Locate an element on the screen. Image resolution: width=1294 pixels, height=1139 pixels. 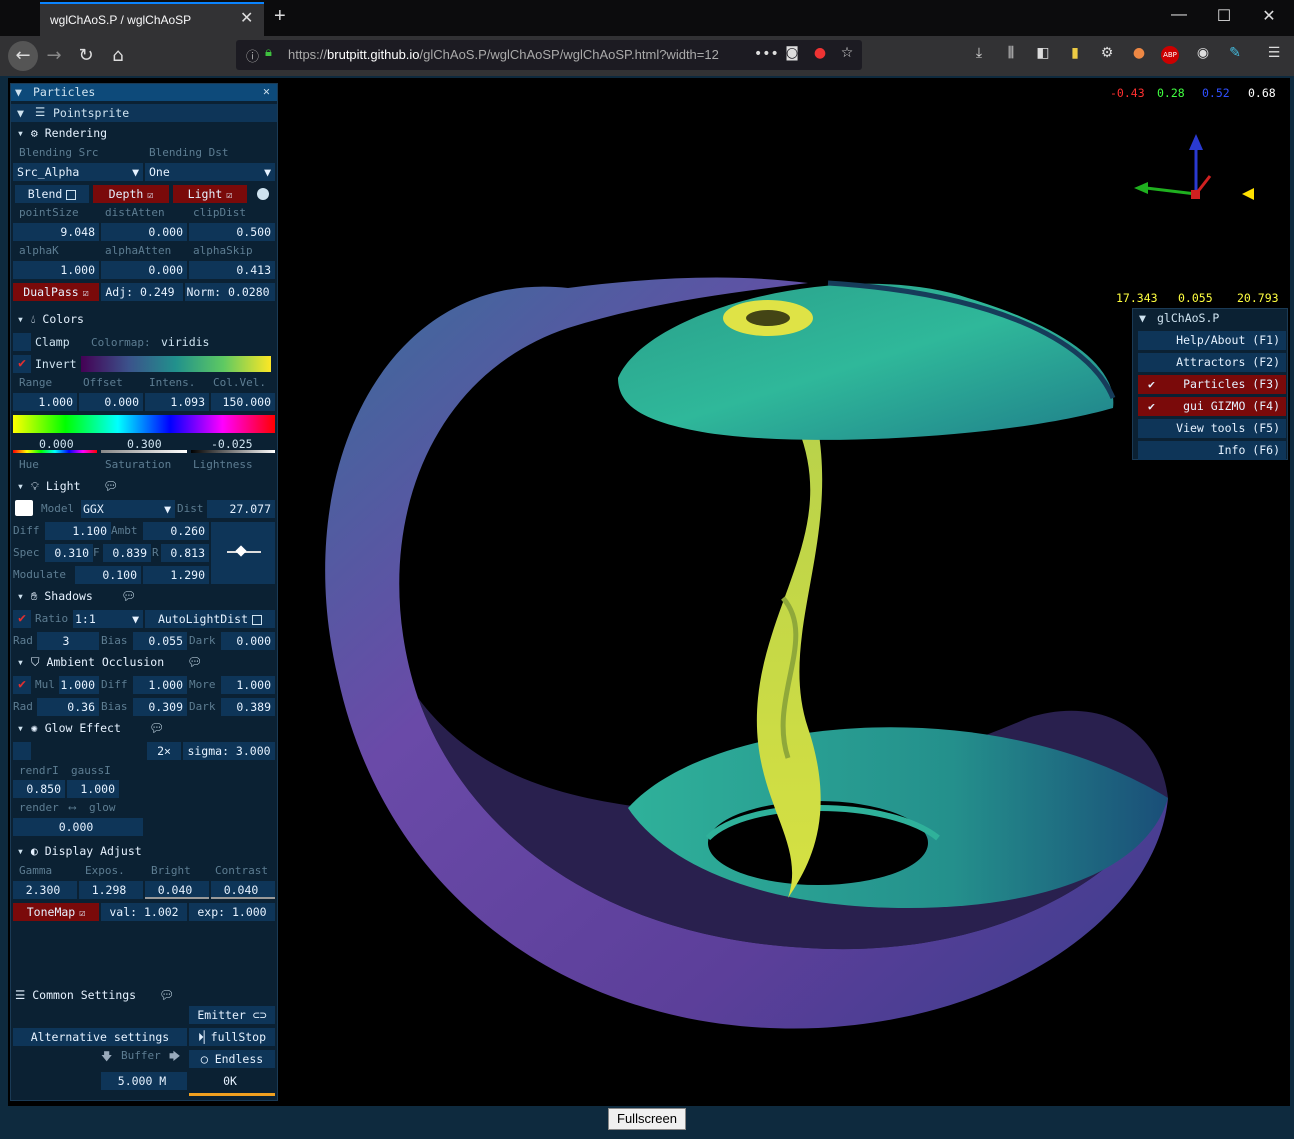
hue-value: 0.000 is located at coordinates (56, 444).